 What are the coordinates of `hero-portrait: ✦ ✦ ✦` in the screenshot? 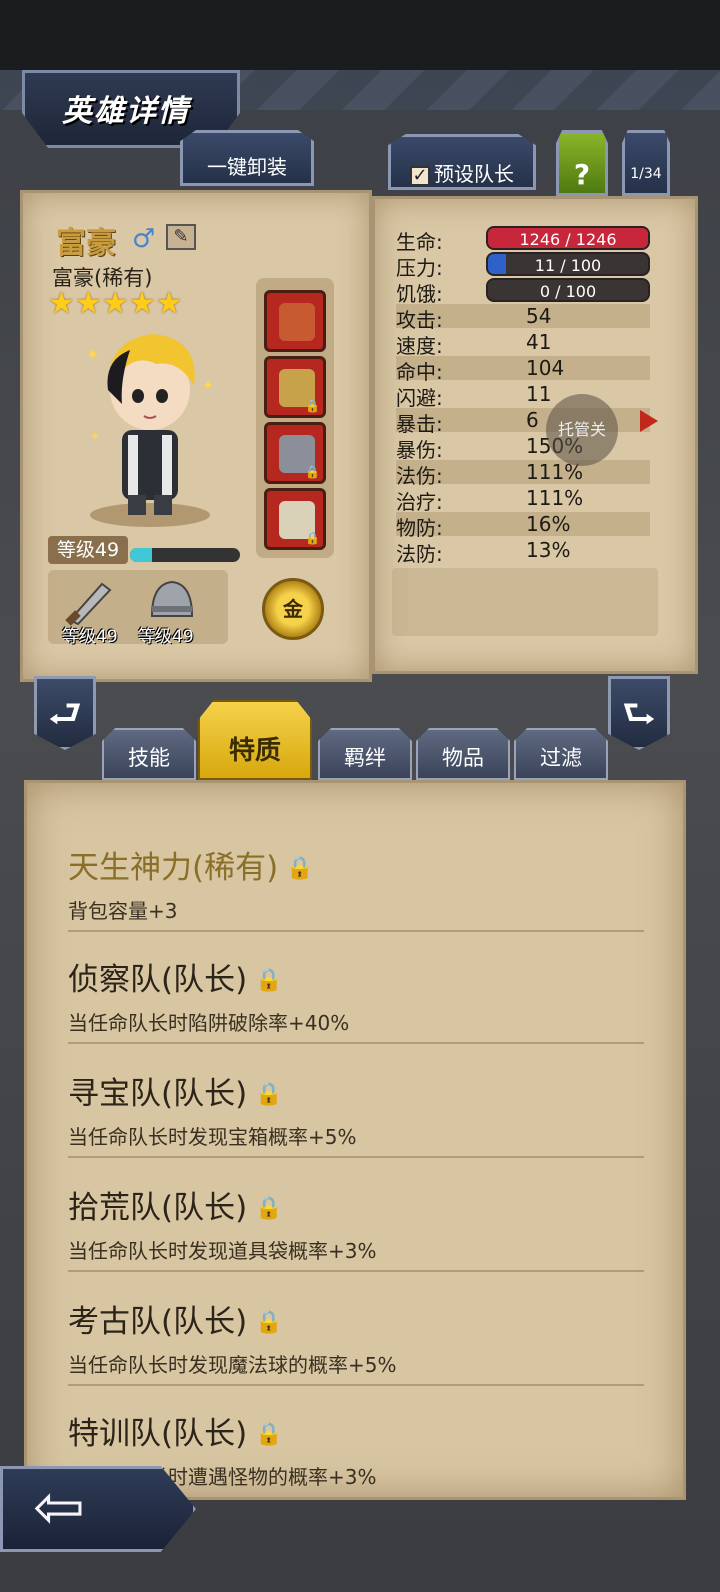 It's located at (150, 425).